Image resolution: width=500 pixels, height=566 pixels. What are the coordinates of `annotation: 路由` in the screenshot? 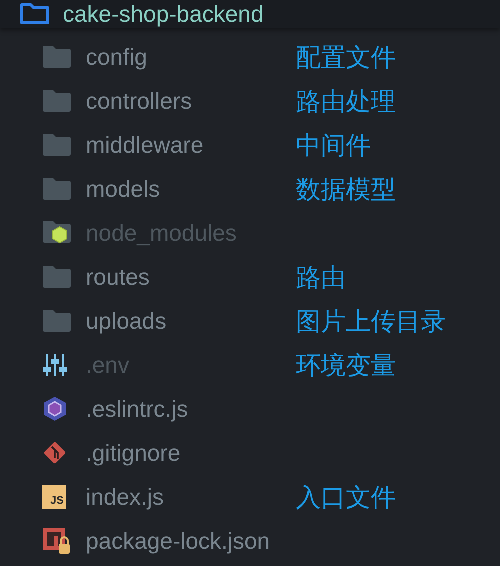 It's located at (321, 278).